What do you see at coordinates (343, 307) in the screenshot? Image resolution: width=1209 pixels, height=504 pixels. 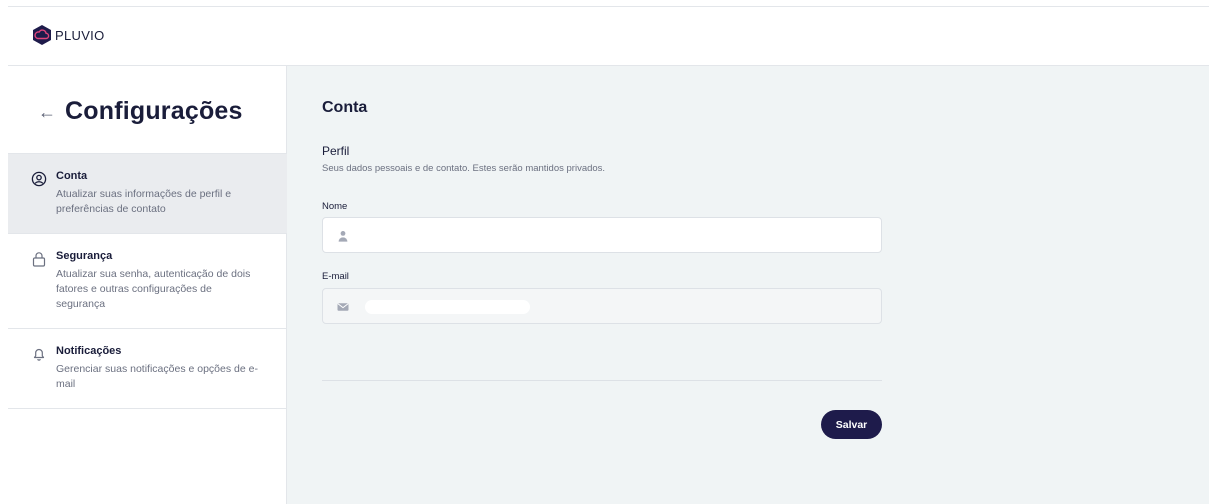 I see `mail-icon` at bounding box center [343, 307].